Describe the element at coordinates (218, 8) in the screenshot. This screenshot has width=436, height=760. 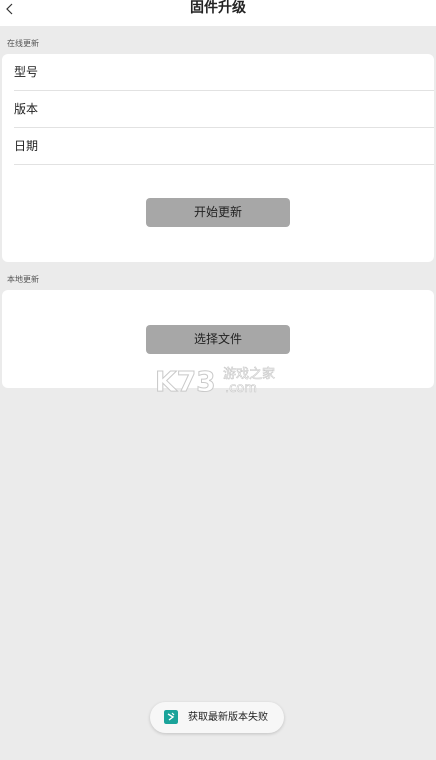
I see `page-title: 固件升级` at that location.